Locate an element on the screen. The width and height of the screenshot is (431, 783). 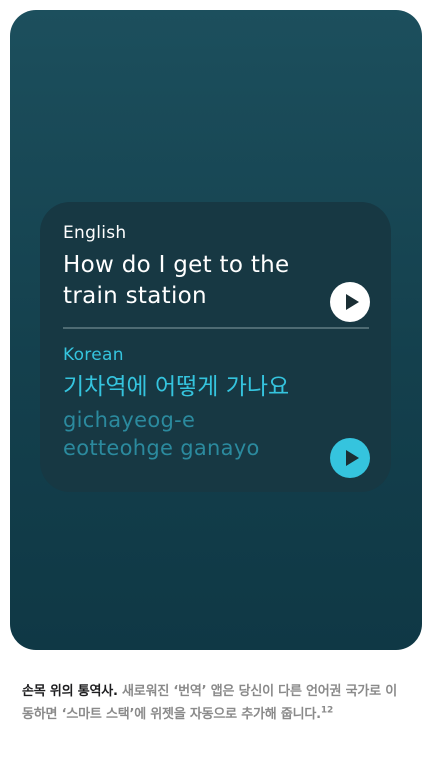
romanization-text: gichayeog-e eotteohge ganayo is located at coordinates (161, 434).